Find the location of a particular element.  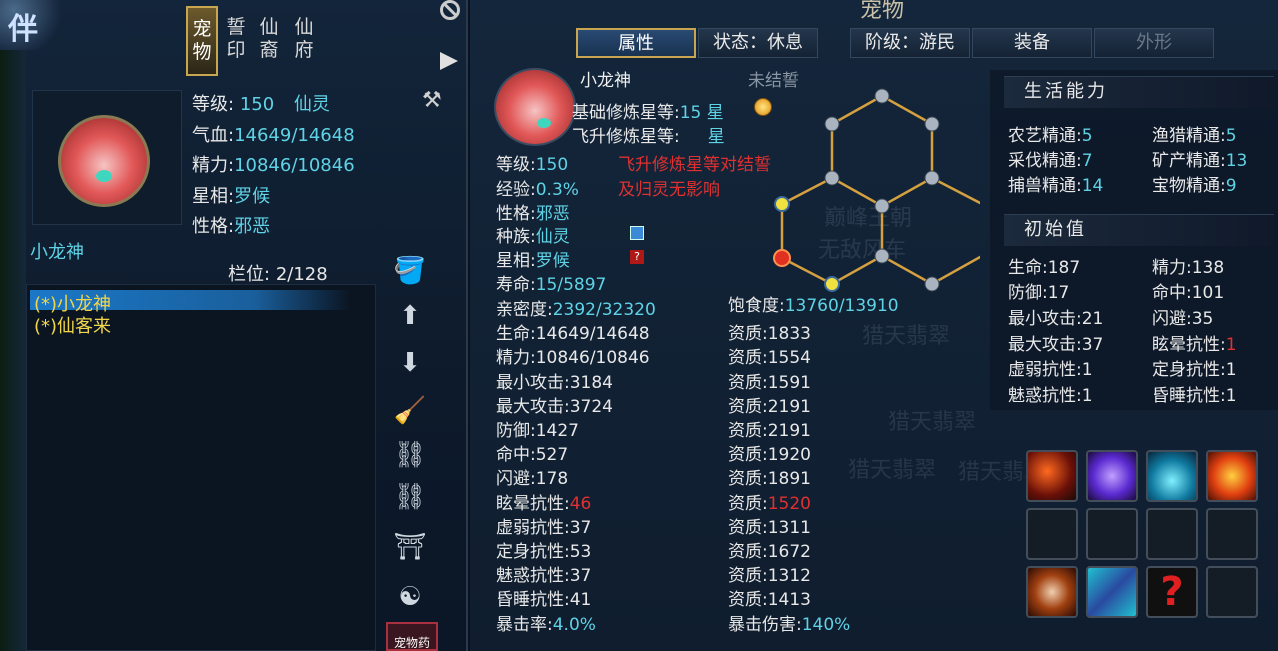

skill-cross-blade-icon is located at coordinates (1112, 592).